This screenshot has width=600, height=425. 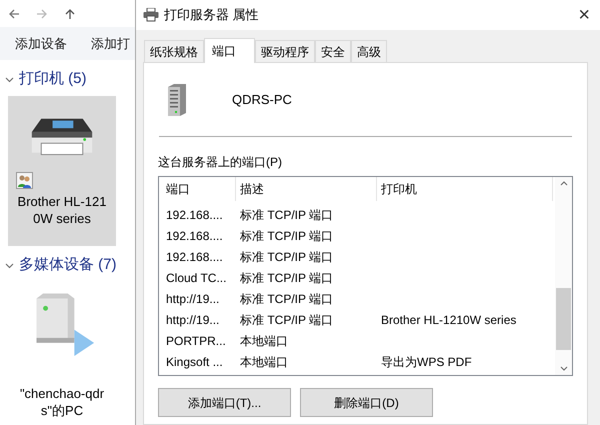 What do you see at coordinates (399, 189) in the screenshot?
I see `column-header: 打印机` at bounding box center [399, 189].